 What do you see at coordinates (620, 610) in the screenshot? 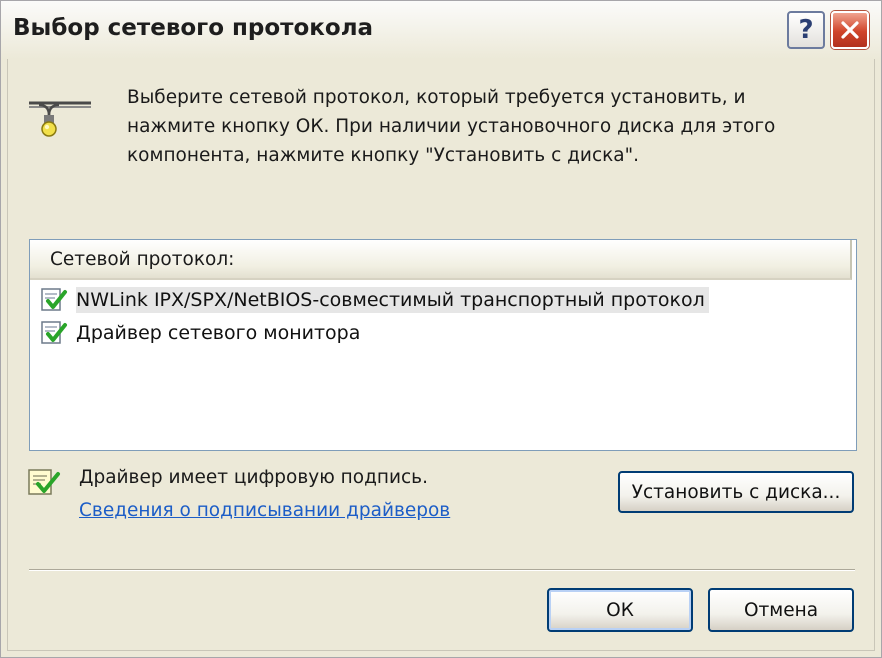
I see `ok-button: ОК` at bounding box center [620, 610].